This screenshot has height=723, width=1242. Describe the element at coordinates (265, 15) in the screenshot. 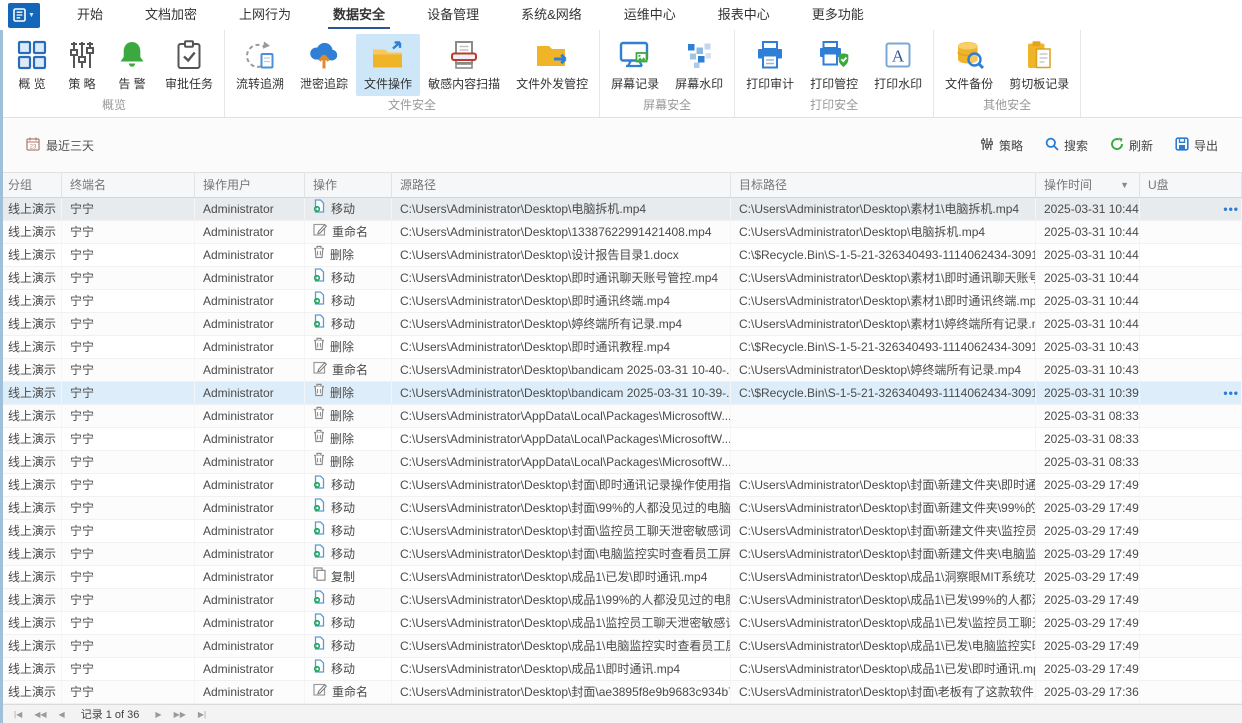

I see `menu-item-web-behavior: 上网行为` at that location.